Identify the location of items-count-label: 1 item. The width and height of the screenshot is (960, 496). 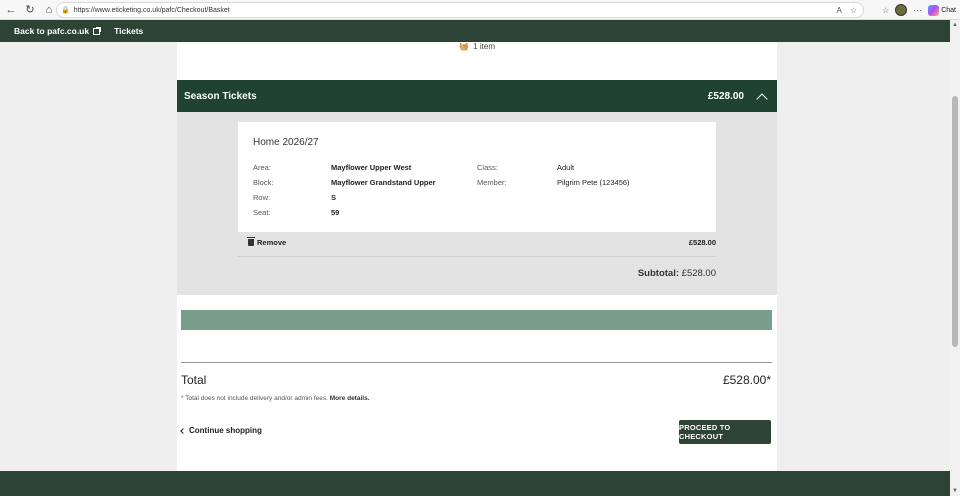
(484, 46).